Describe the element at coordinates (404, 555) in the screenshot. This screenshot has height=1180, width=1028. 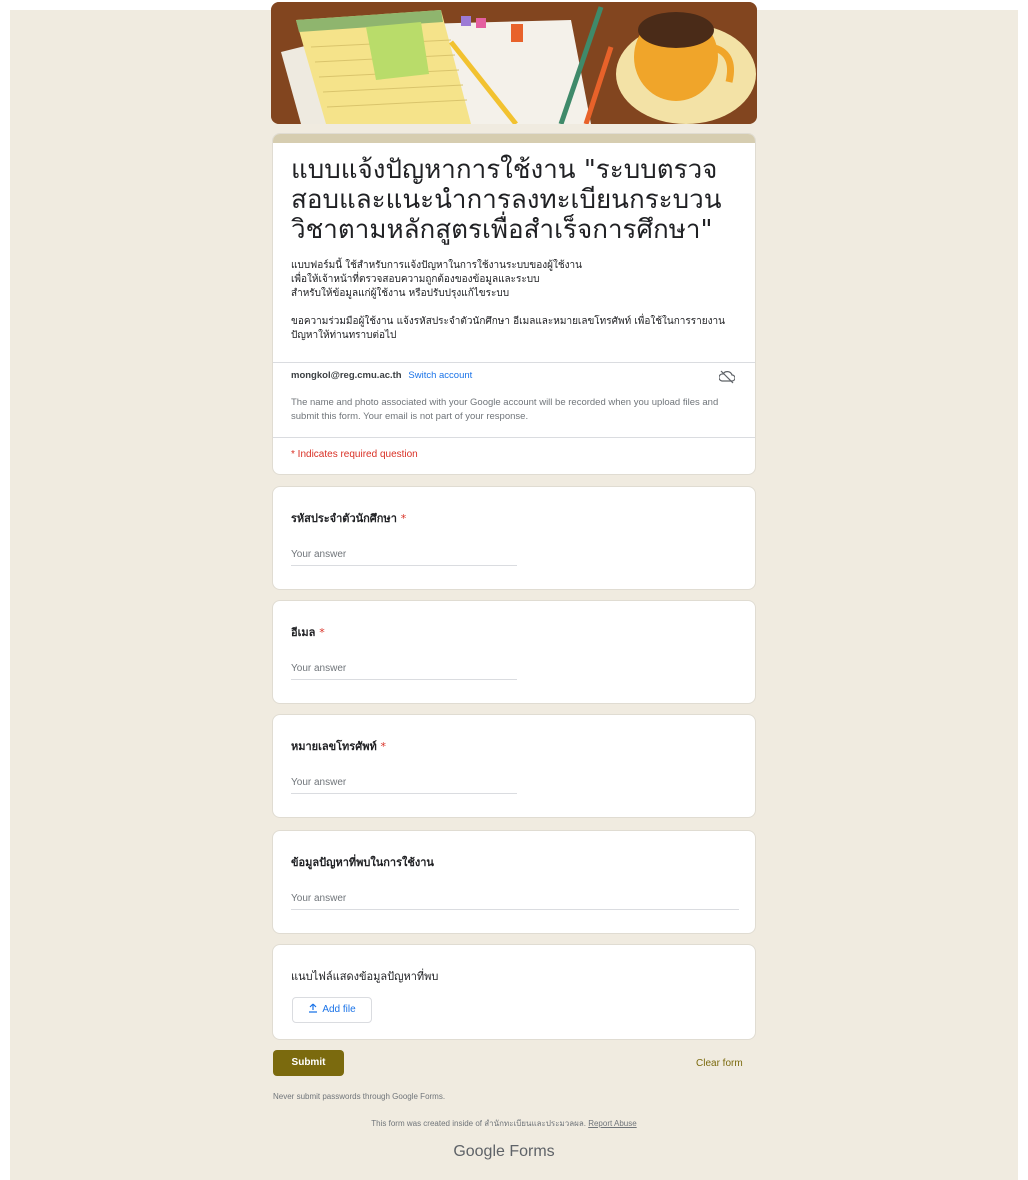
I see `student-id-input: Your answer` at that location.